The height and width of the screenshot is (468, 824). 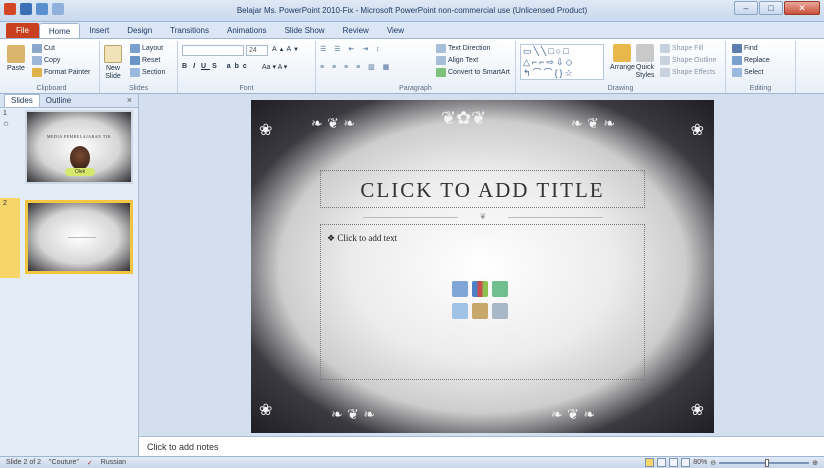 What do you see at coordinates (662, 462) in the screenshot?
I see `slide-sorter-button` at bounding box center [662, 462].